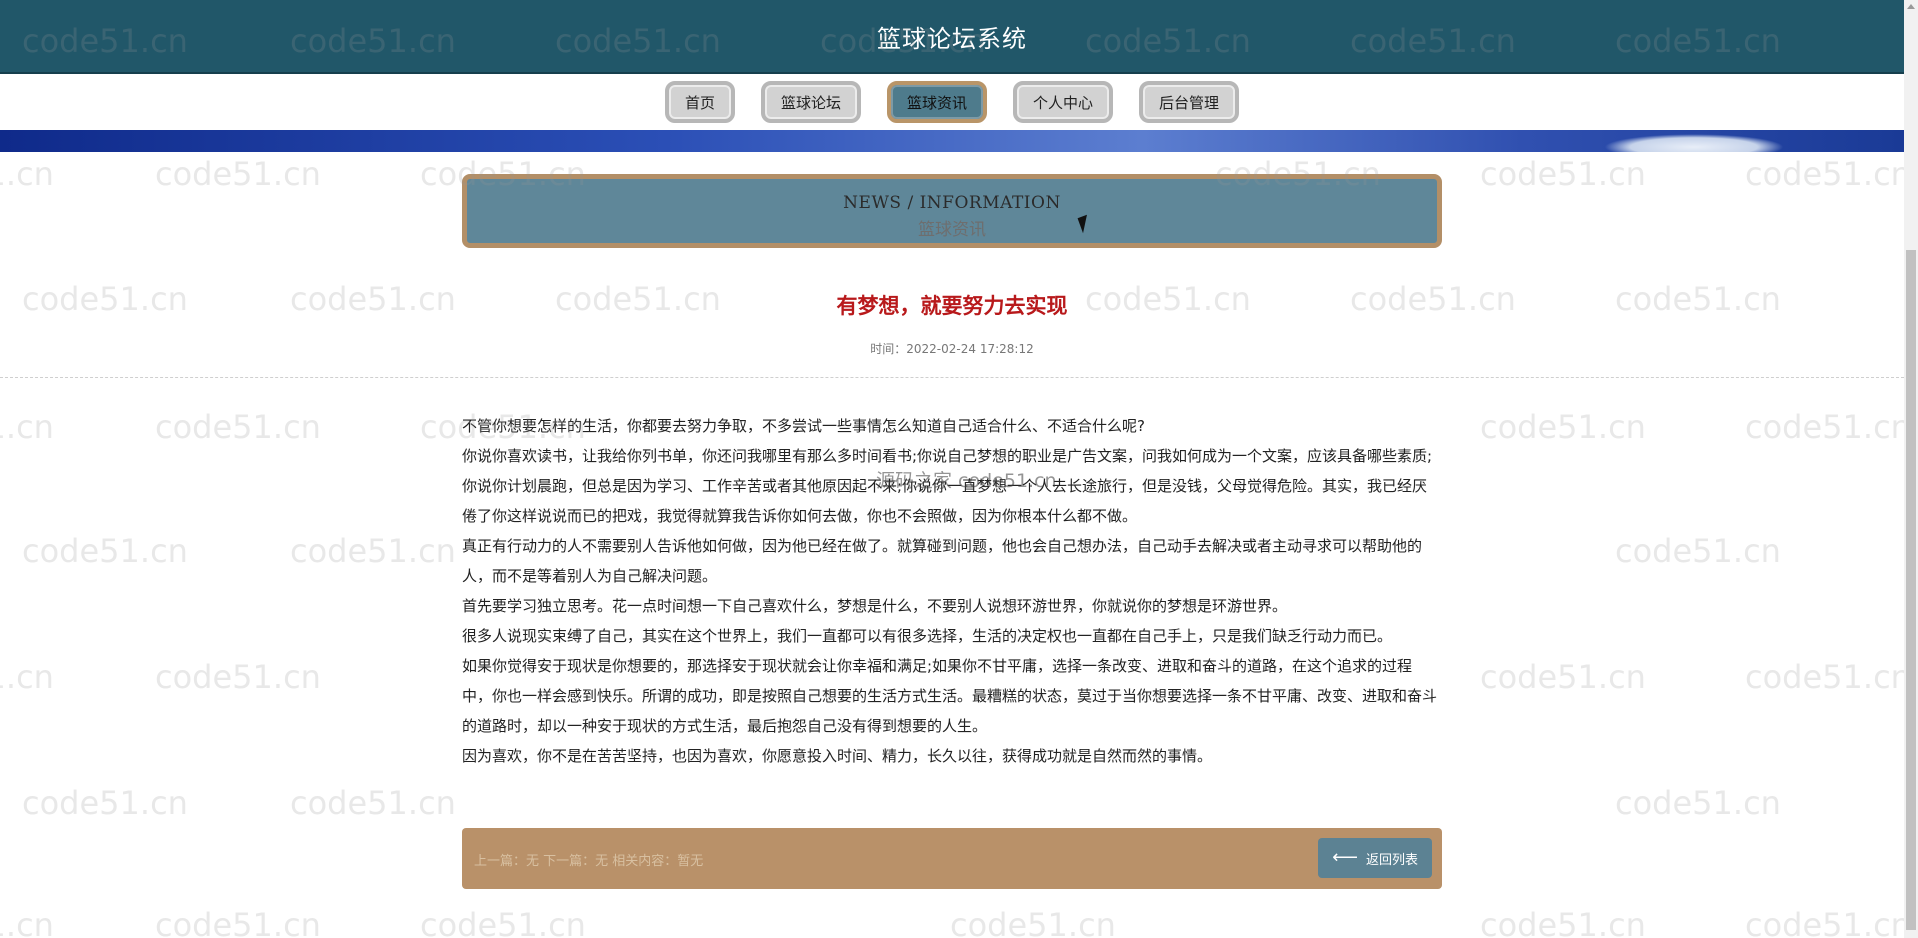 Image resolution: width=1918 pixels, height=938 pixels. I want to click on article-footer: 上一篇：无 下一篇：无 相关内容：暂无 ⟵ 返回列表, so click(952, 858).